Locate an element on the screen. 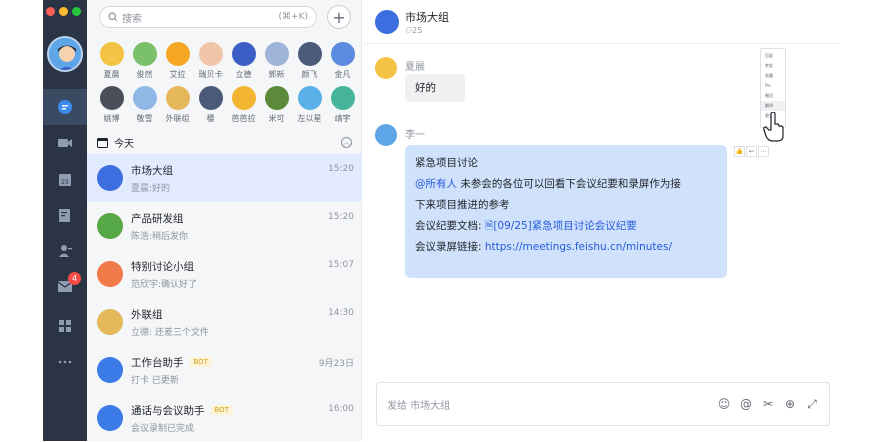 The height and width of the screenshot is (442, 882). contact-shortcut: 樱 is located at coordinates (210, 105).